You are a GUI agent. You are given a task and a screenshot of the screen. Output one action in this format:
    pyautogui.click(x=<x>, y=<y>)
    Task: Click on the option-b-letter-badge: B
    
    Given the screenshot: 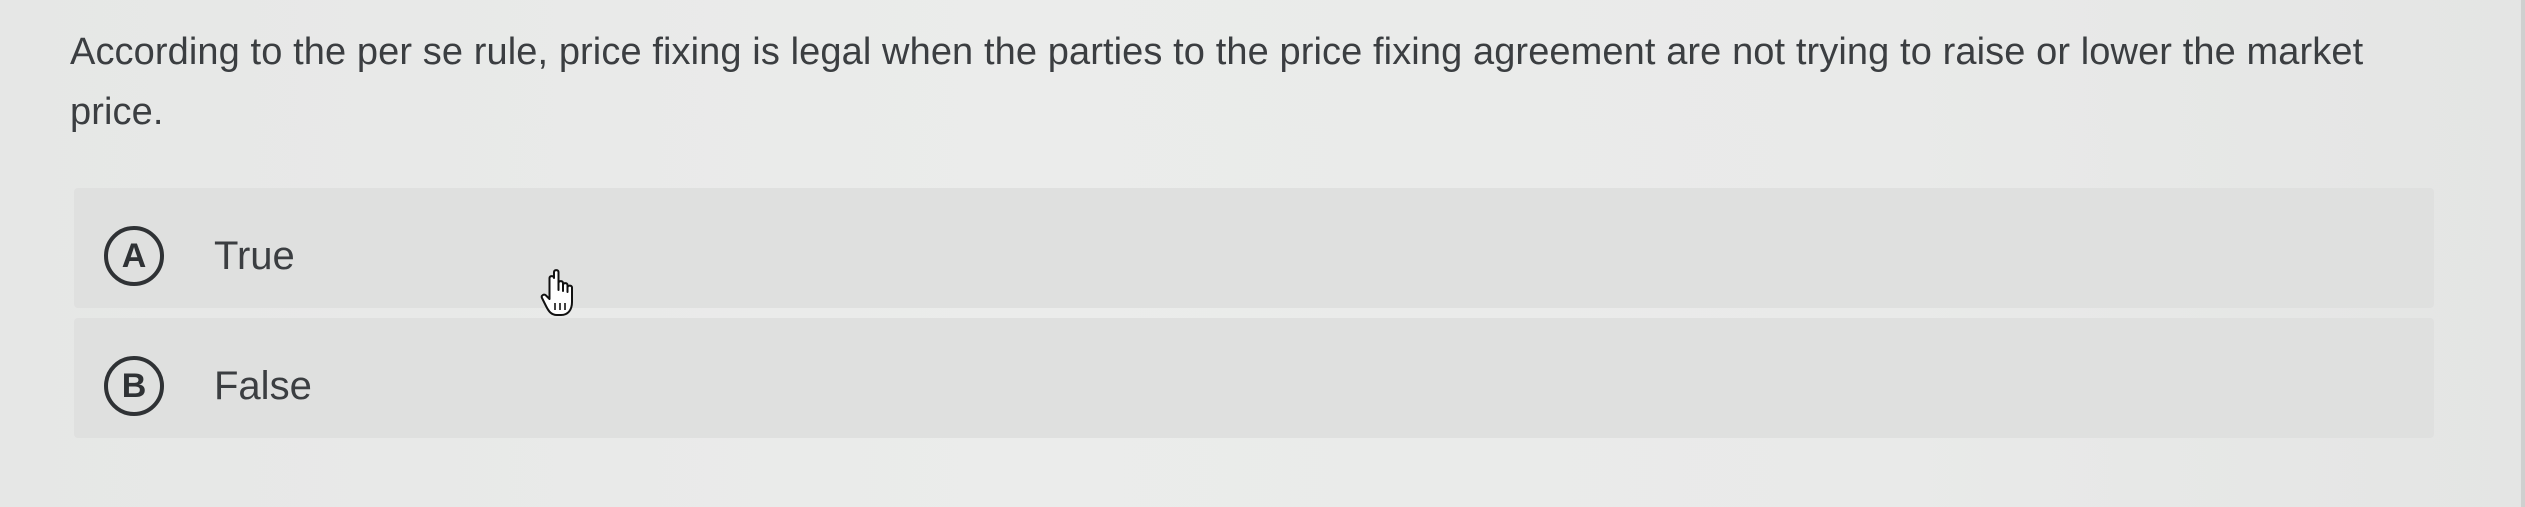 What is the action you would take?
    pyautogui.click(x=134, y=386)
    